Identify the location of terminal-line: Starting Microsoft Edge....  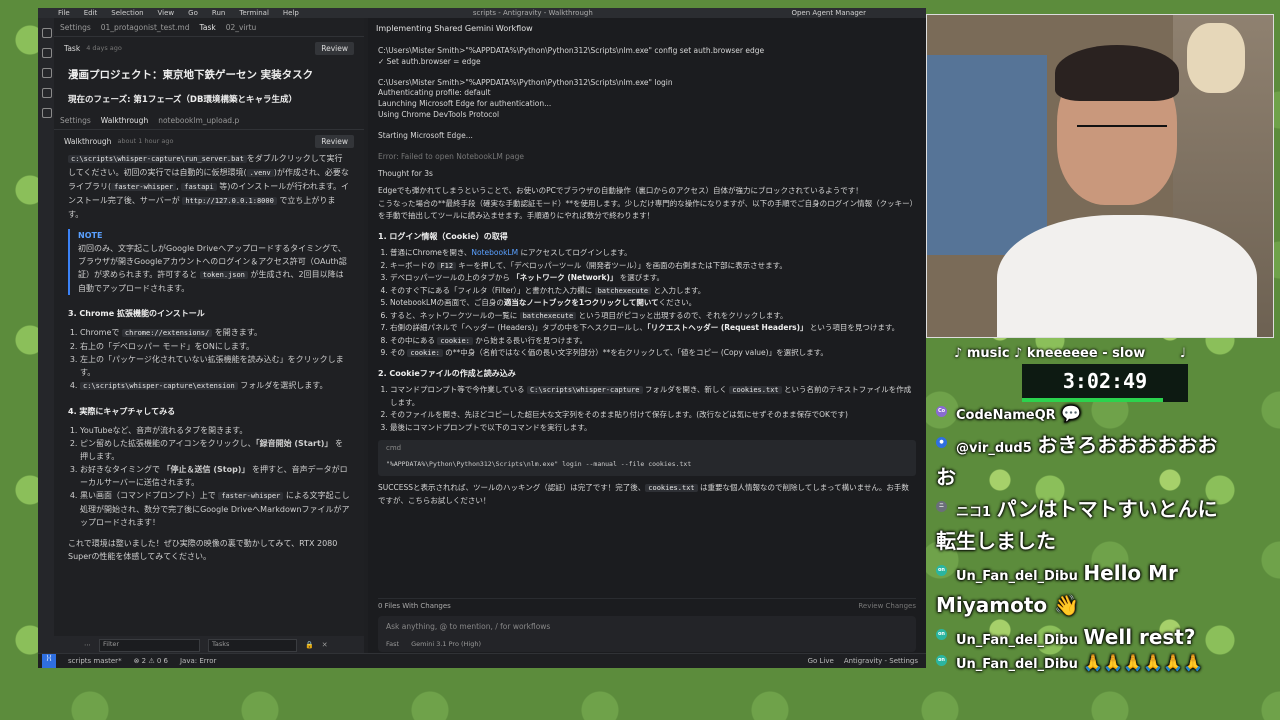
(425, 135).